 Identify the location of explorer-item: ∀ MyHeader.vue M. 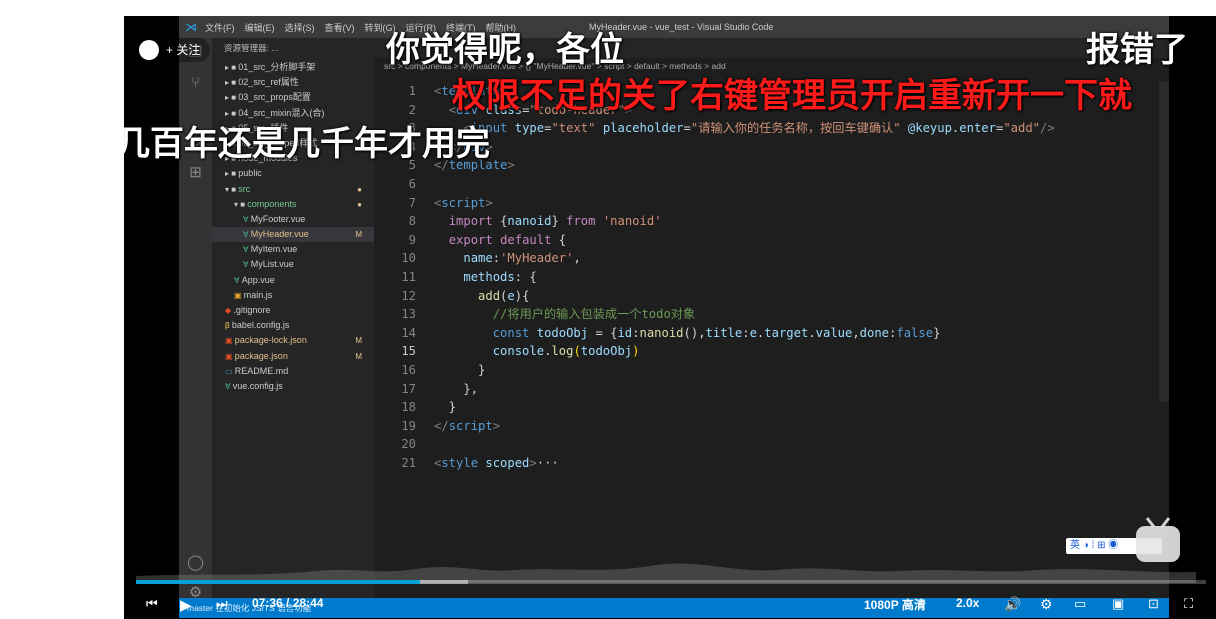
(293, 235).